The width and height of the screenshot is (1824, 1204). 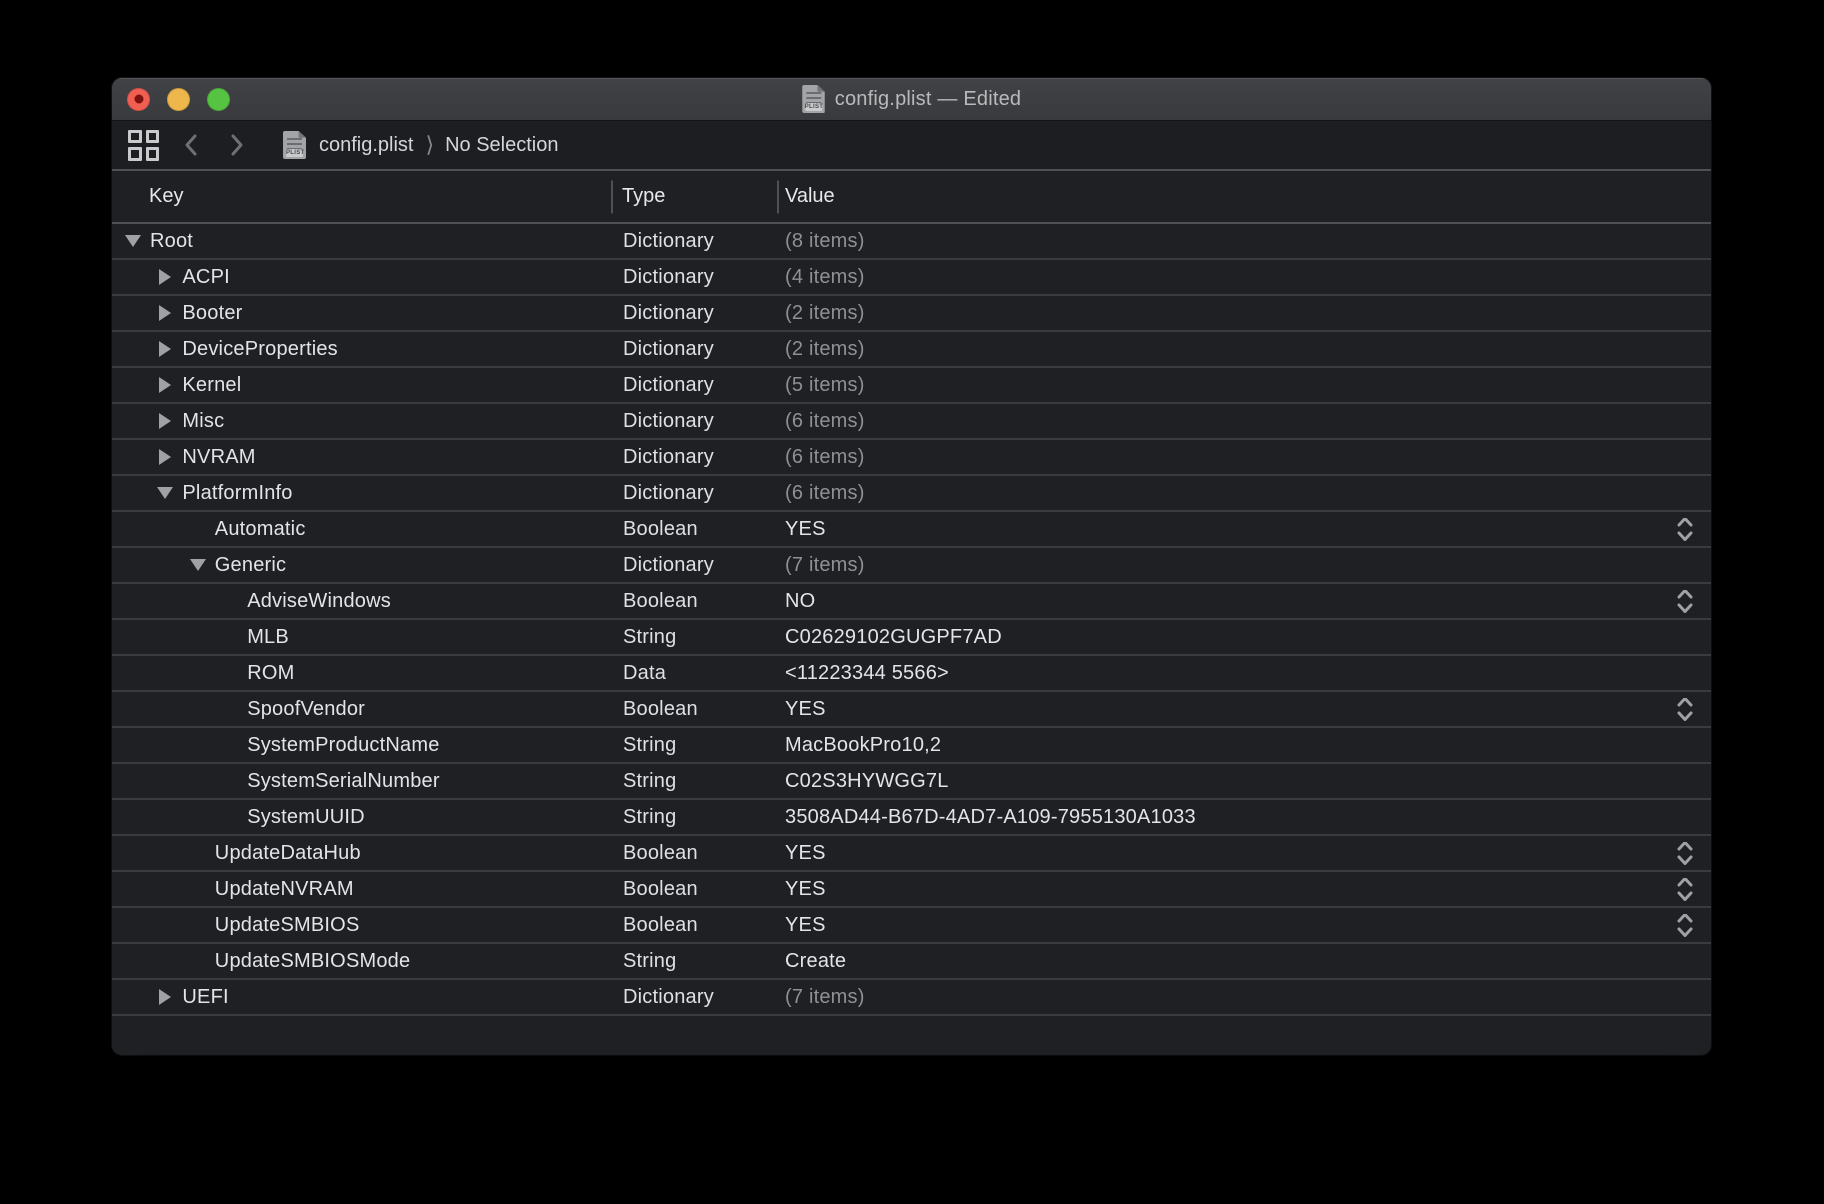 I want to click on row-key: SpoofVendor, so click(x=306, y=709).